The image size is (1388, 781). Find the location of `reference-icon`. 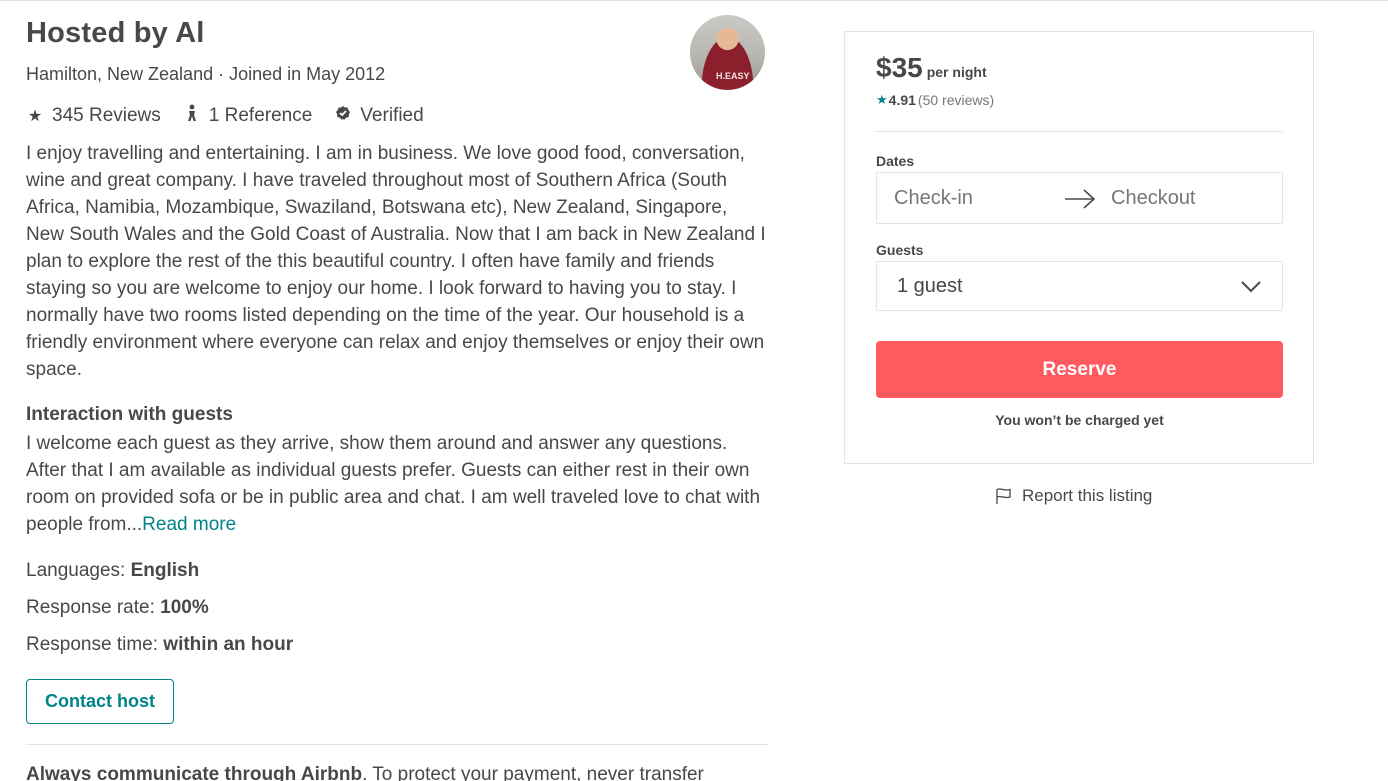

reference-icon is located at coordinates (192, 115).